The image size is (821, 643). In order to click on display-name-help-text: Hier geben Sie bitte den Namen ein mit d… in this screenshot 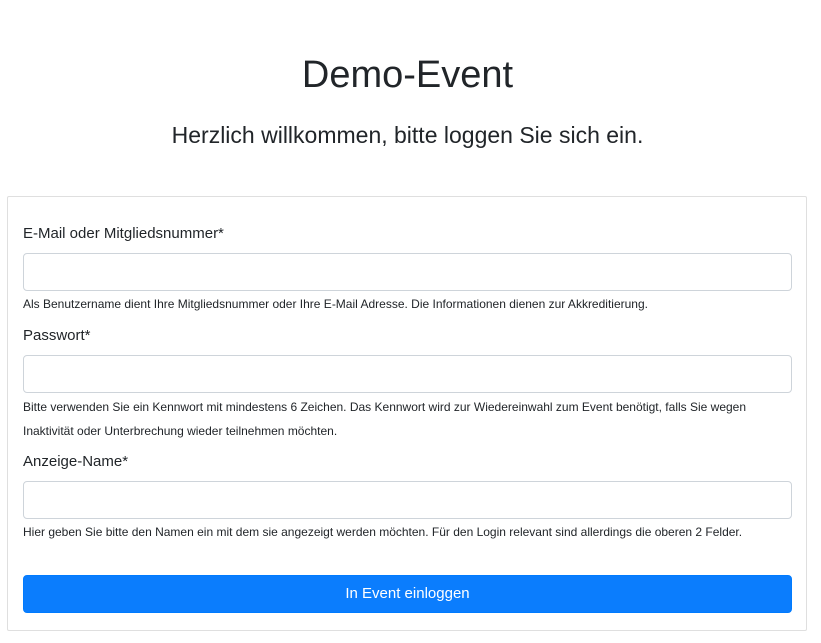, I will do `click(383, 532)`.